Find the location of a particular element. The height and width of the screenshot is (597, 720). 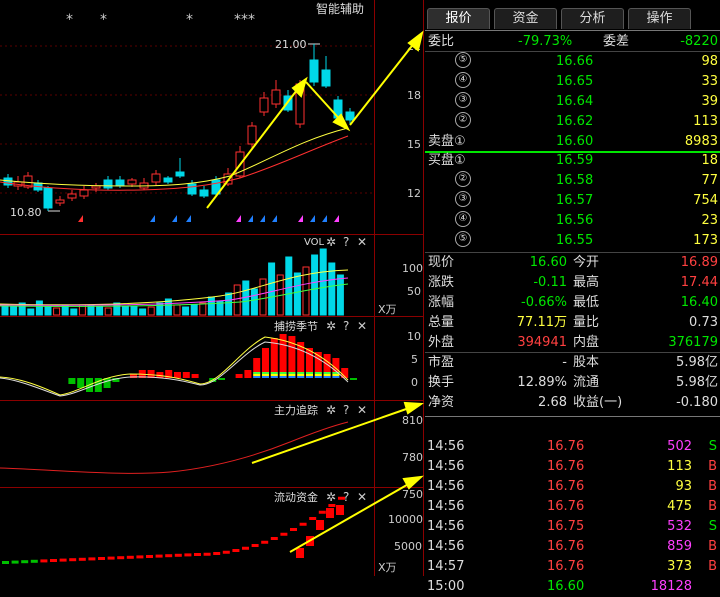

candlesticks is located at coordinates (179, 127).